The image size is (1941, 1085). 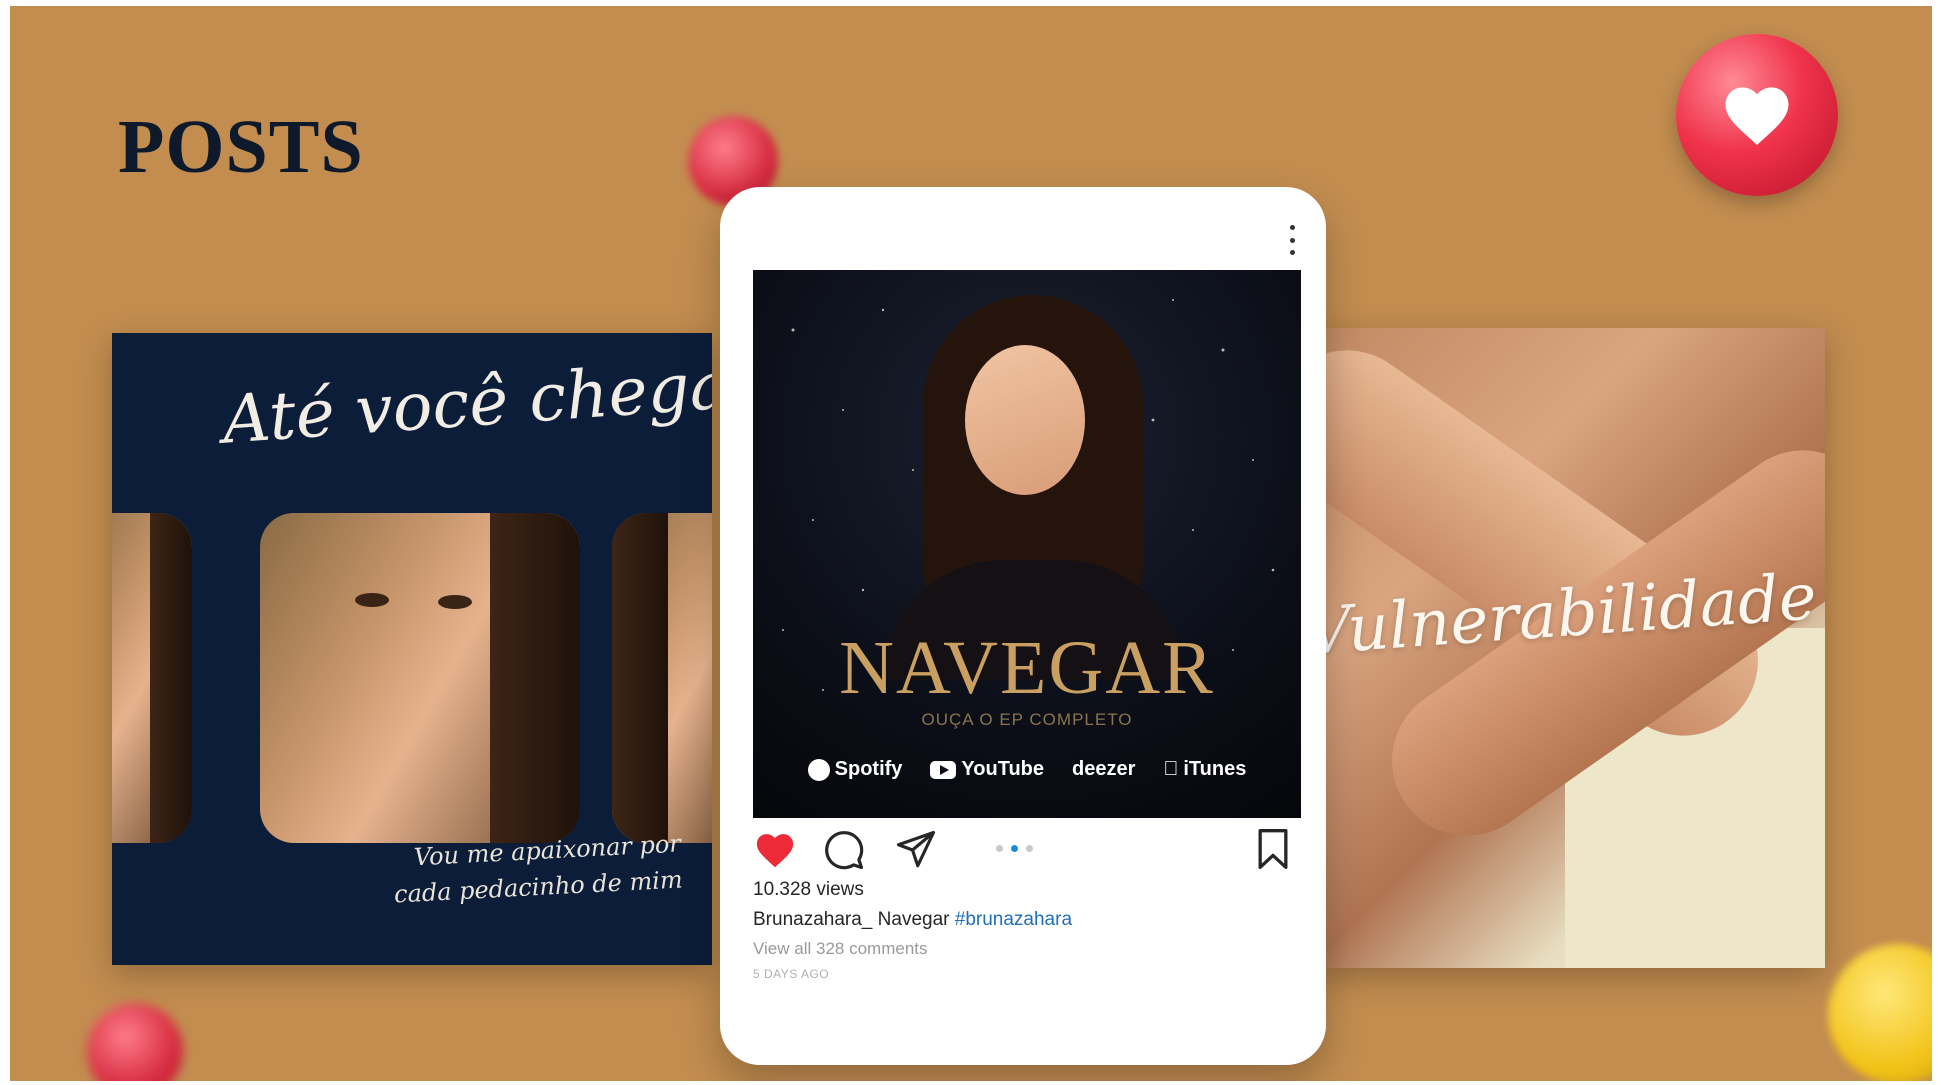 What do you see at coordinates (465, 401) in the screenshot?
I see `post-script-title: Até você chegar` at bounding box center [465, 401].